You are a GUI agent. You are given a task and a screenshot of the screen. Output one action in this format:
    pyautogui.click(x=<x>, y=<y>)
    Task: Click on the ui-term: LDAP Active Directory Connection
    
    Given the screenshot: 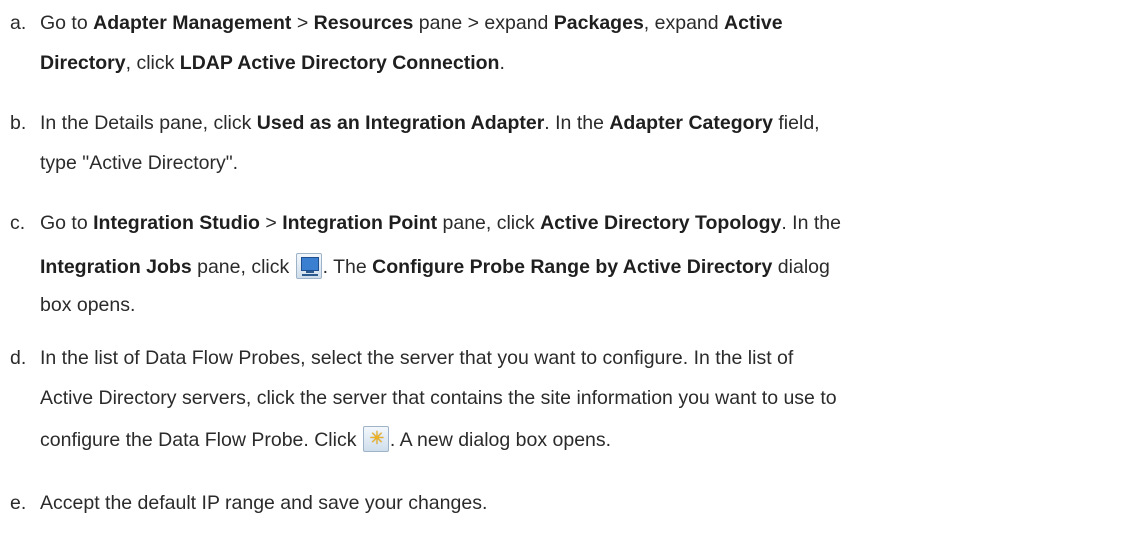 What is the action you would take?
    pyautogui.click(x=339, y=63)
    